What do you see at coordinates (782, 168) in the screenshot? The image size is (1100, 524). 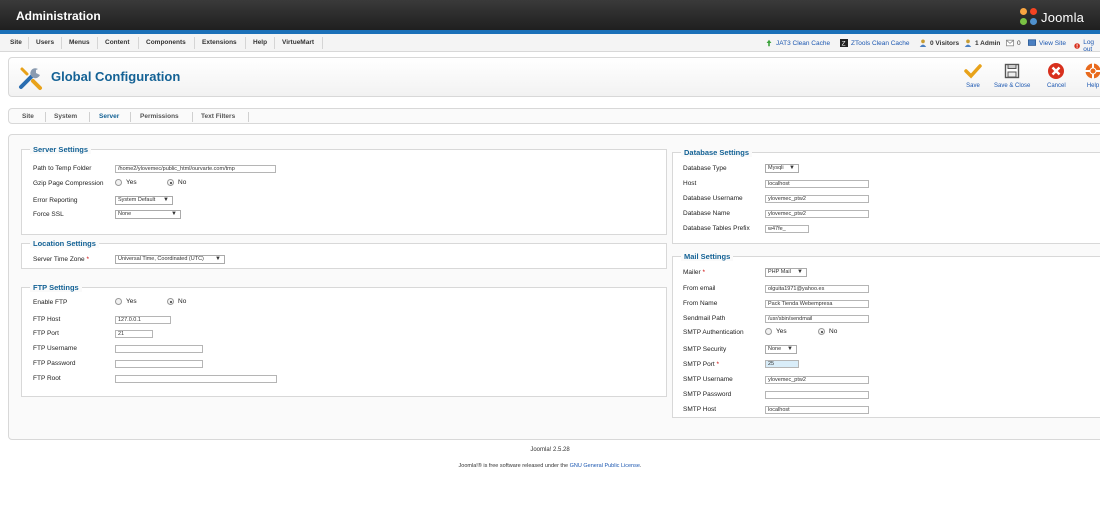 I see `db-type-select: Mysqli ▼` at bounding box center [782, 168].